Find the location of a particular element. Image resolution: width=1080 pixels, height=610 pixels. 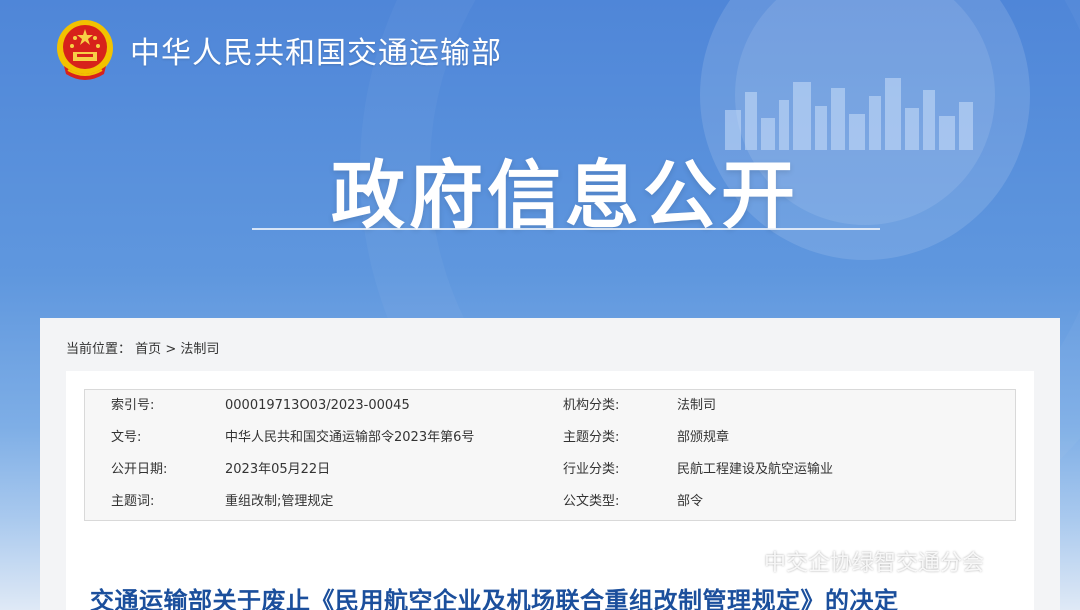

watermark: 中交企协绿智交通分会 is located at coordinates (856, 561).